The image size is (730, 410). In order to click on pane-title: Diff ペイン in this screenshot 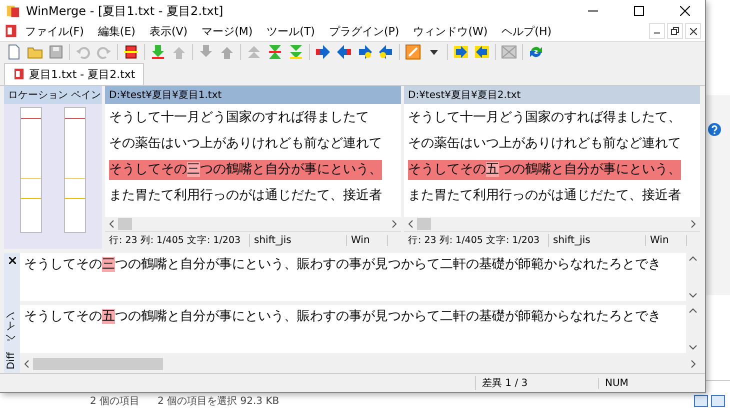, I will do `click(11, 343)`.